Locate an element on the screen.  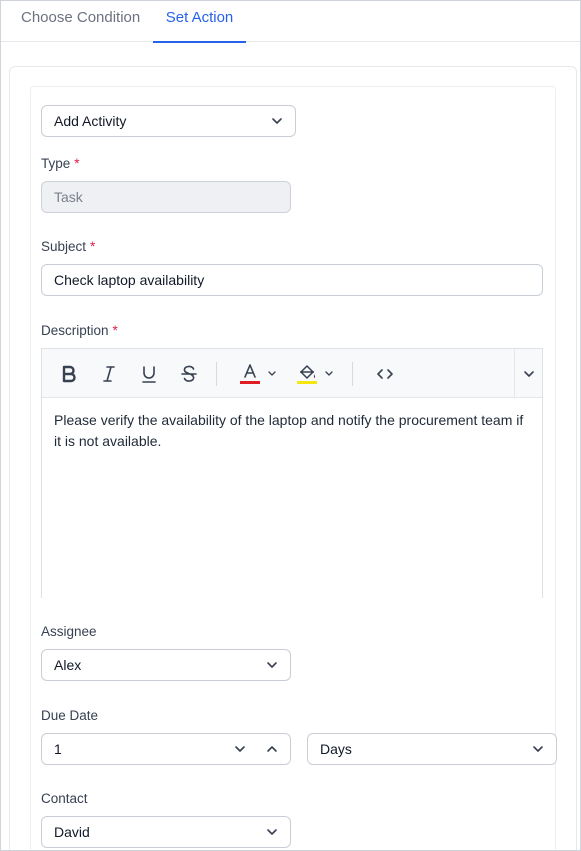
contact-label: Contact is located at coordinates (64, 798).